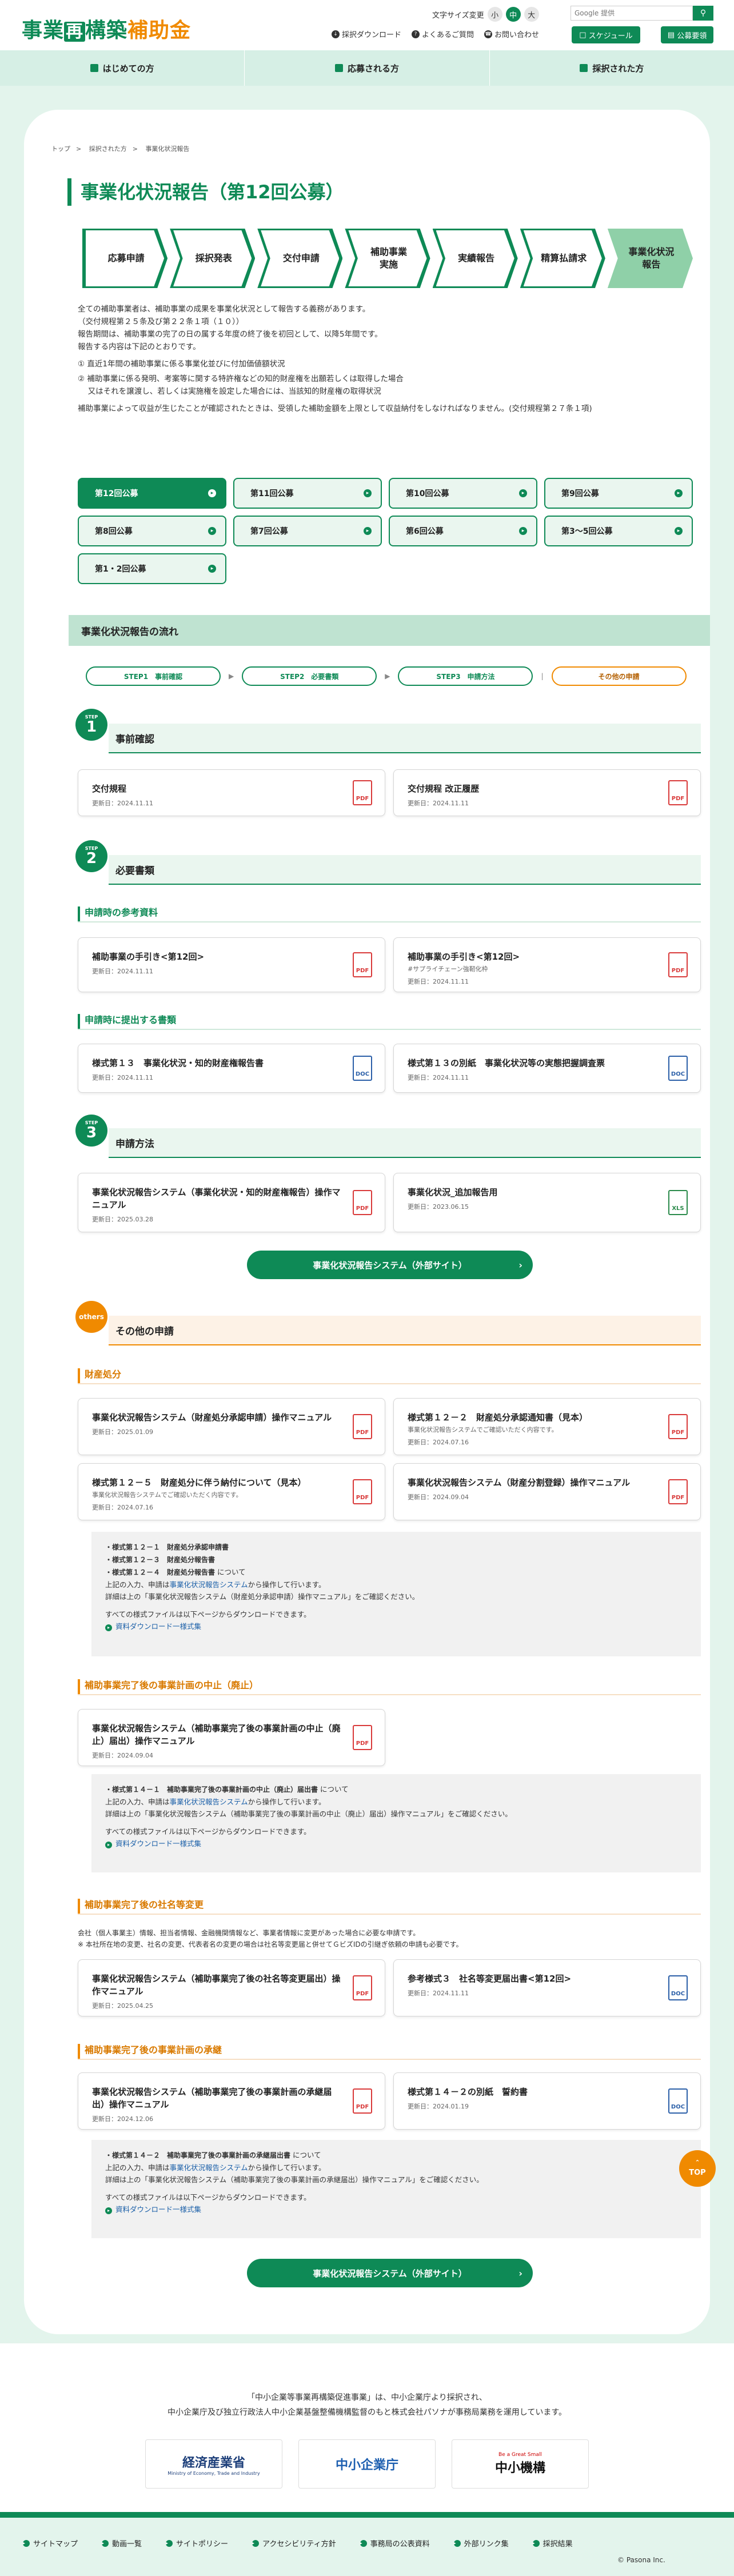 The width and height of the screenshot is (734, 2576). I want to click on round-6: 第6回公募 ▸, so click(463, 531).